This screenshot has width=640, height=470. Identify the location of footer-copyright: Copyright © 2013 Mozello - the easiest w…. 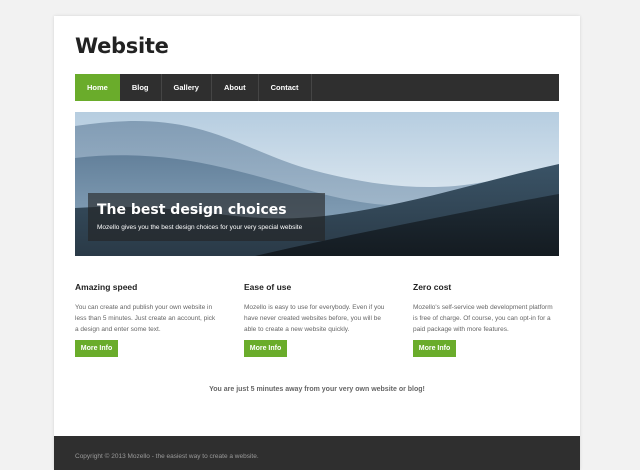
(167, 456).